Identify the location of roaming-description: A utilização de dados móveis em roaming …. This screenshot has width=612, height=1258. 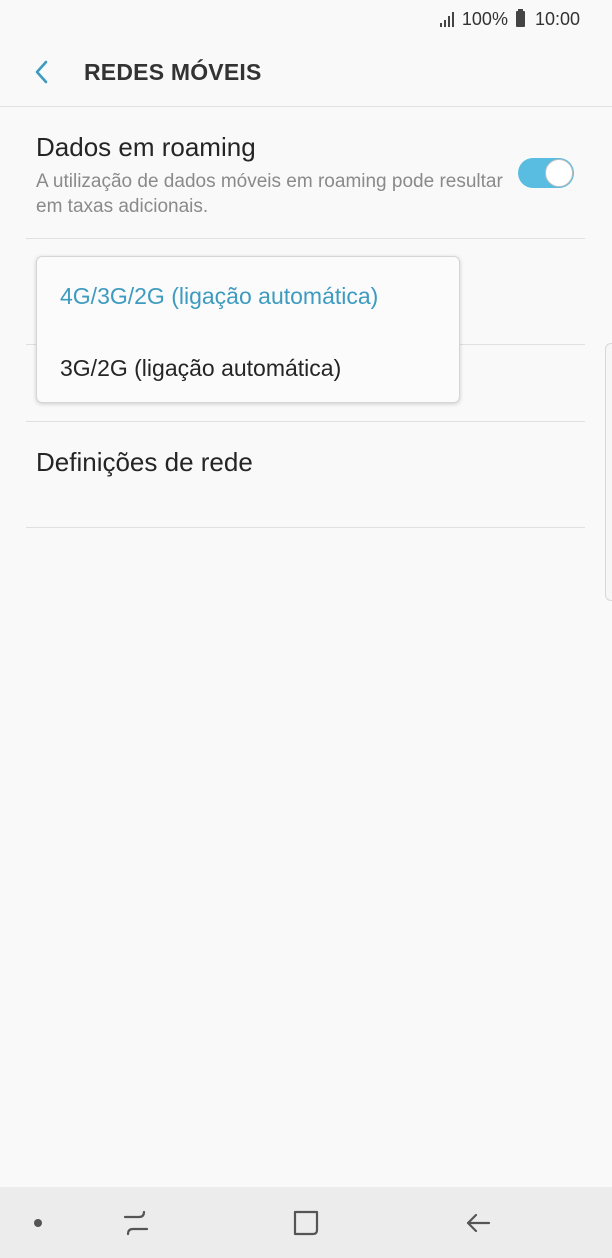
(269, 194).